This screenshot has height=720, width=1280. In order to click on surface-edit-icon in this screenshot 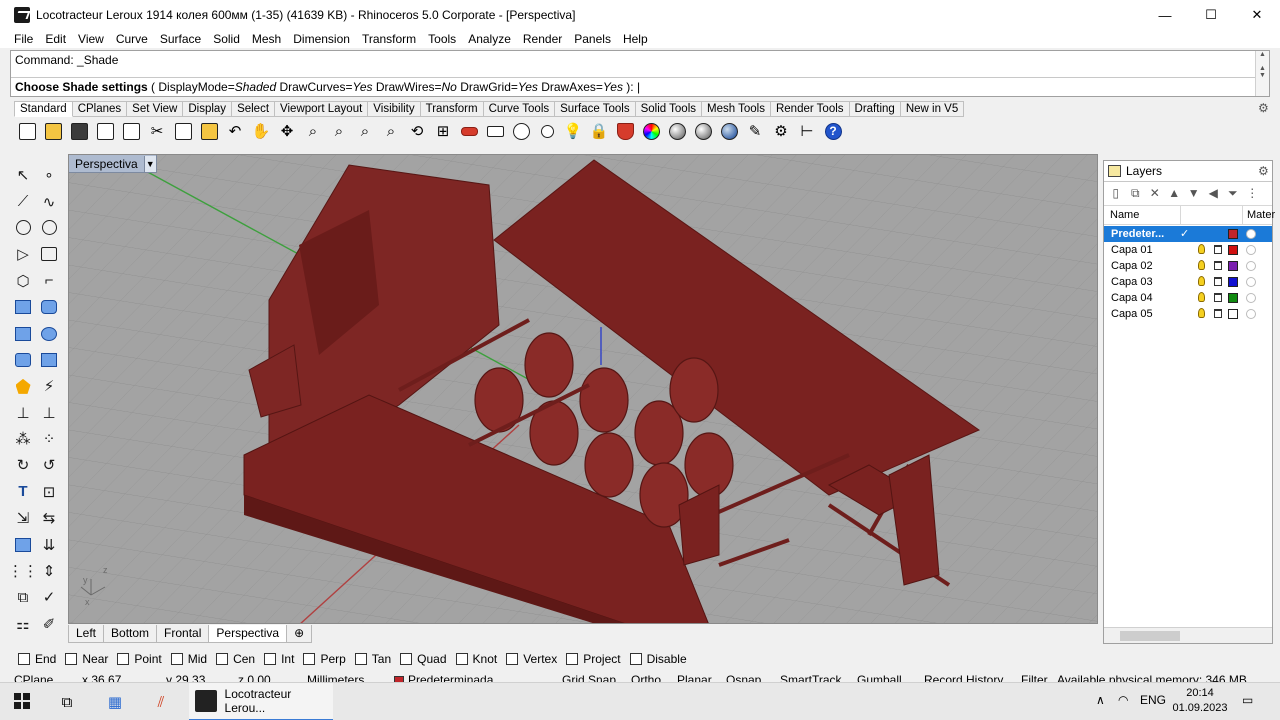, I will do `click(49, 307)`.